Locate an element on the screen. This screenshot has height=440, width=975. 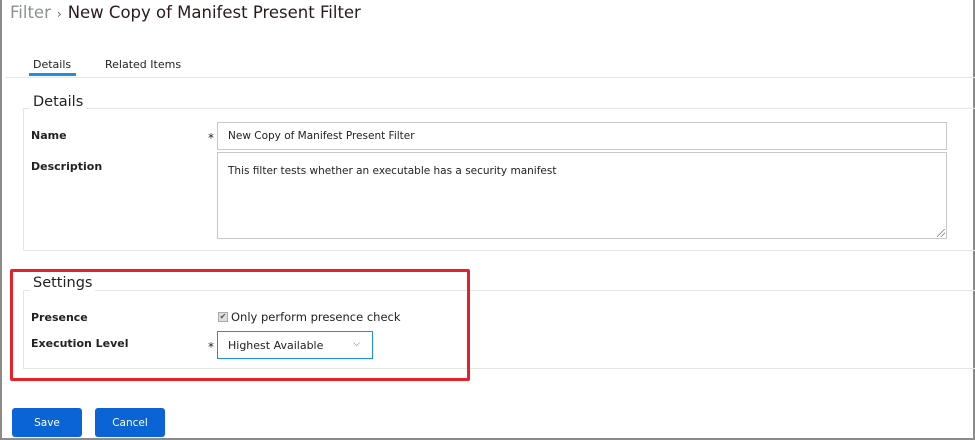
page-title-text: New Copy of Manifest Present Filter is located at coordinates (214, 12).